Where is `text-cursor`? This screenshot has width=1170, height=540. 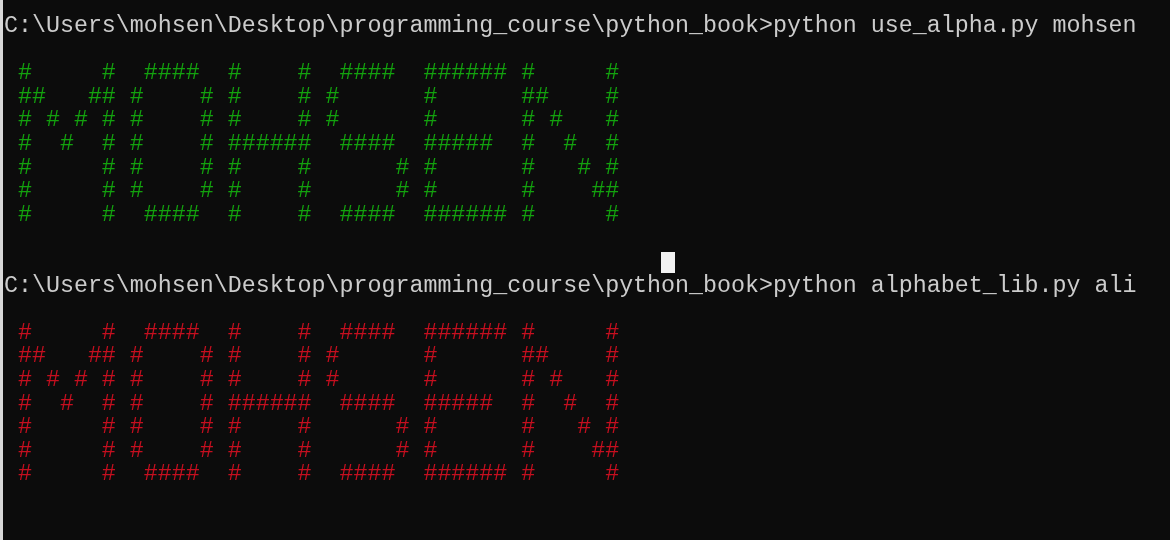 text-cursor is located at coordinates (668, 263).